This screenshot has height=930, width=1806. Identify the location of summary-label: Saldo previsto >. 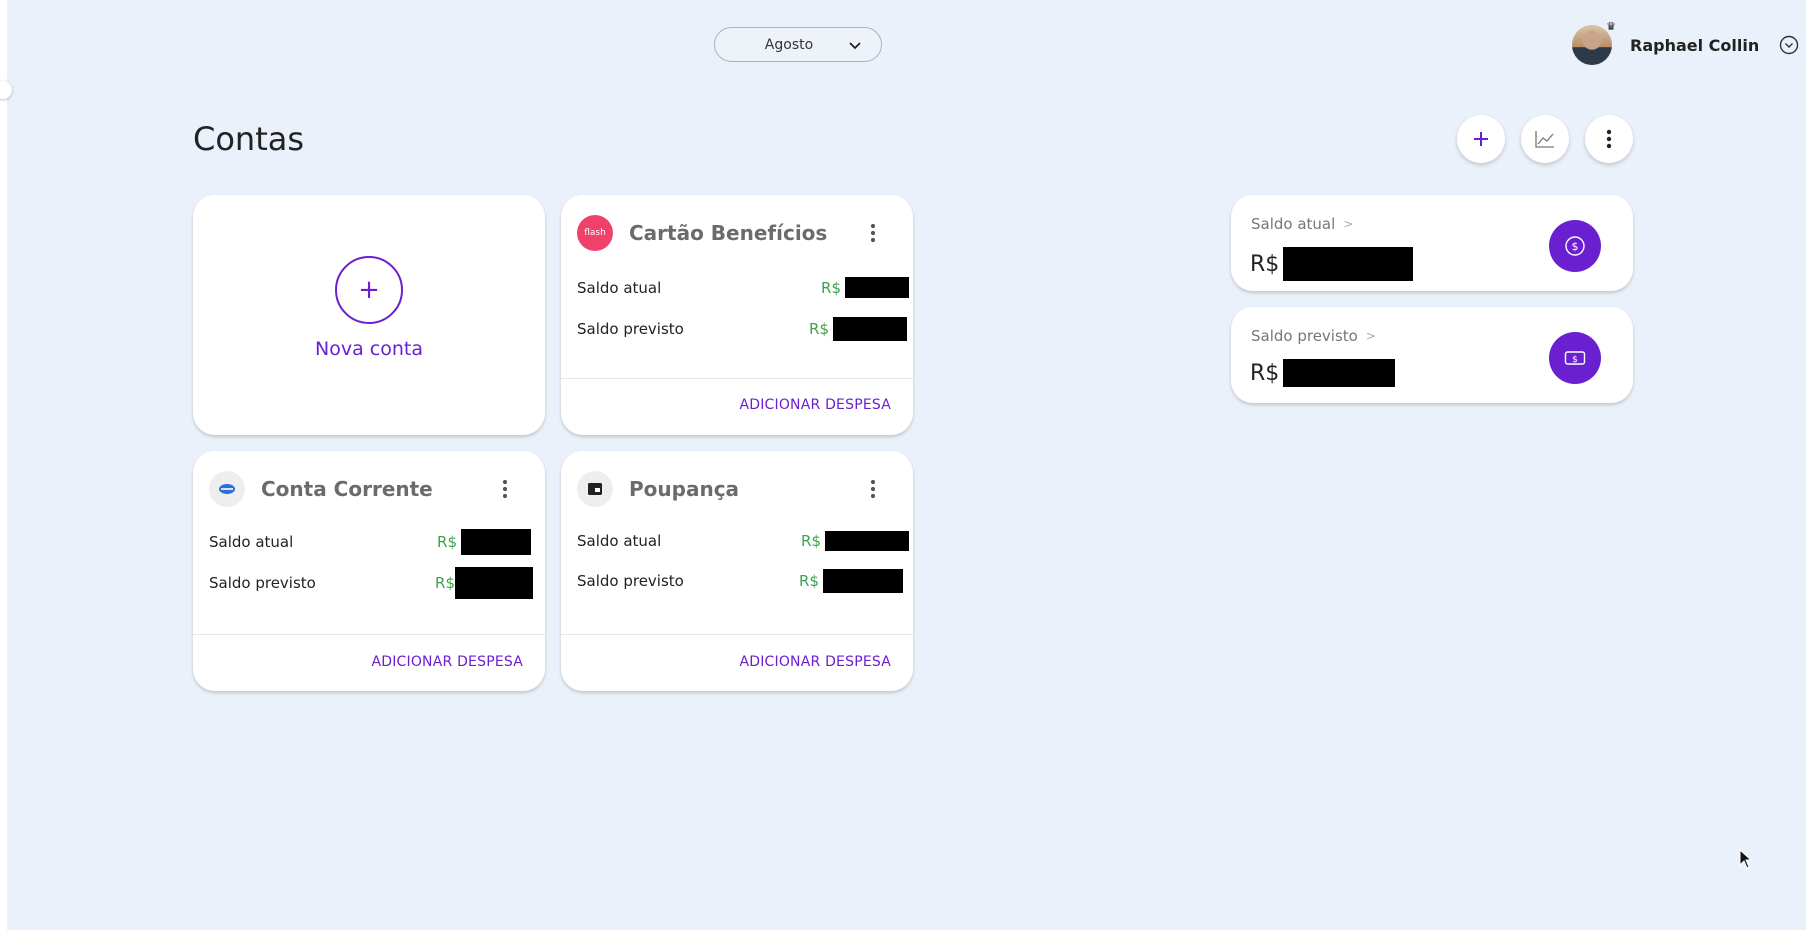
(1313, 336).